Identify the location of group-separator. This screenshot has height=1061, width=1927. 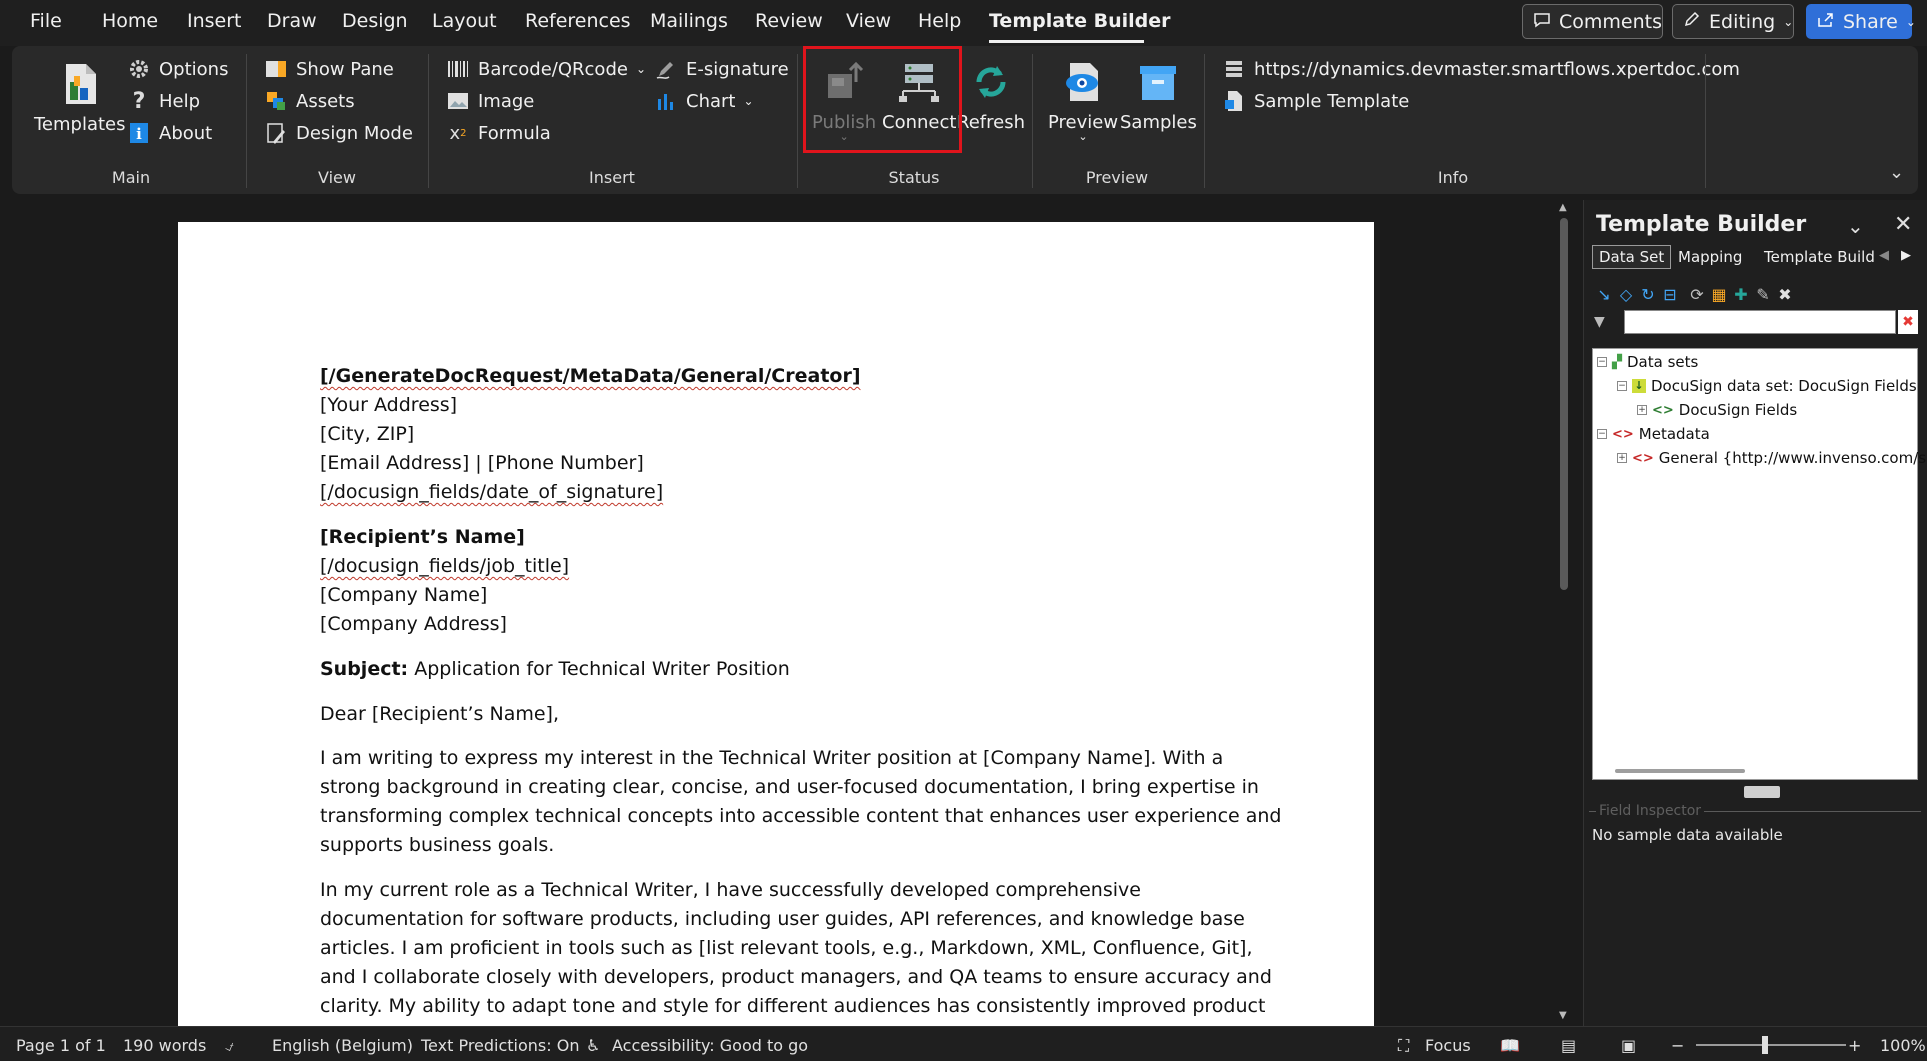
(797, 121).